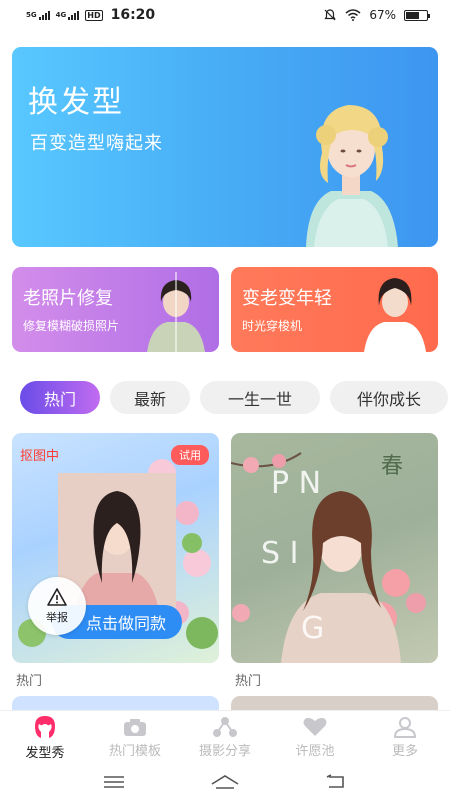 This screenshot has width=450, height=800. I want to click on hd-icon: HD, so click(94, 15).